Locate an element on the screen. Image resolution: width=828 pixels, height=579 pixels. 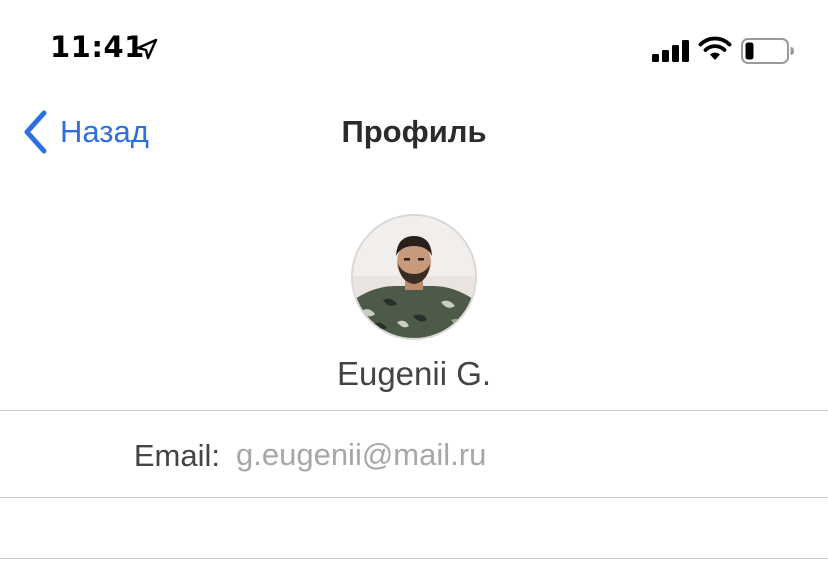
avatar is located at coordinates (414, 277).